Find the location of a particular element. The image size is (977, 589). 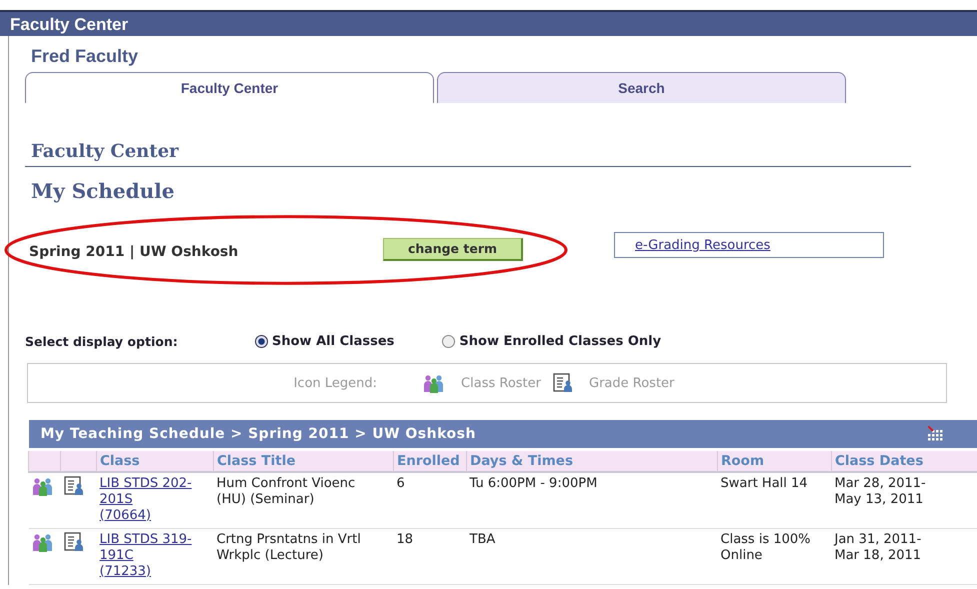

display-option-label: Select display option: is located at coordinates (102, 341).